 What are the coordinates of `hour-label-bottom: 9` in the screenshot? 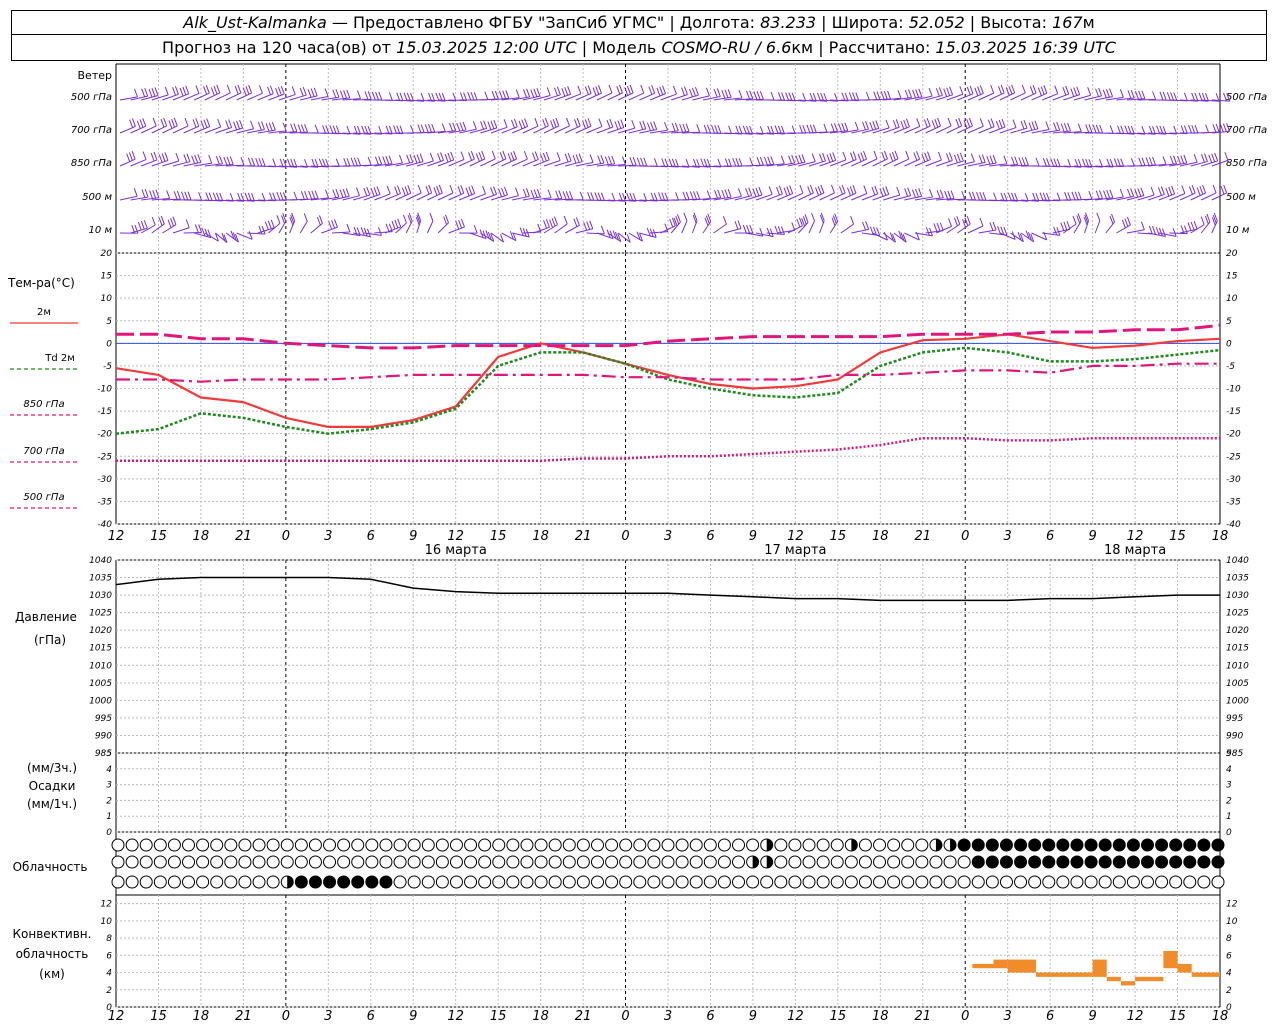 It's located at (753, 1016).